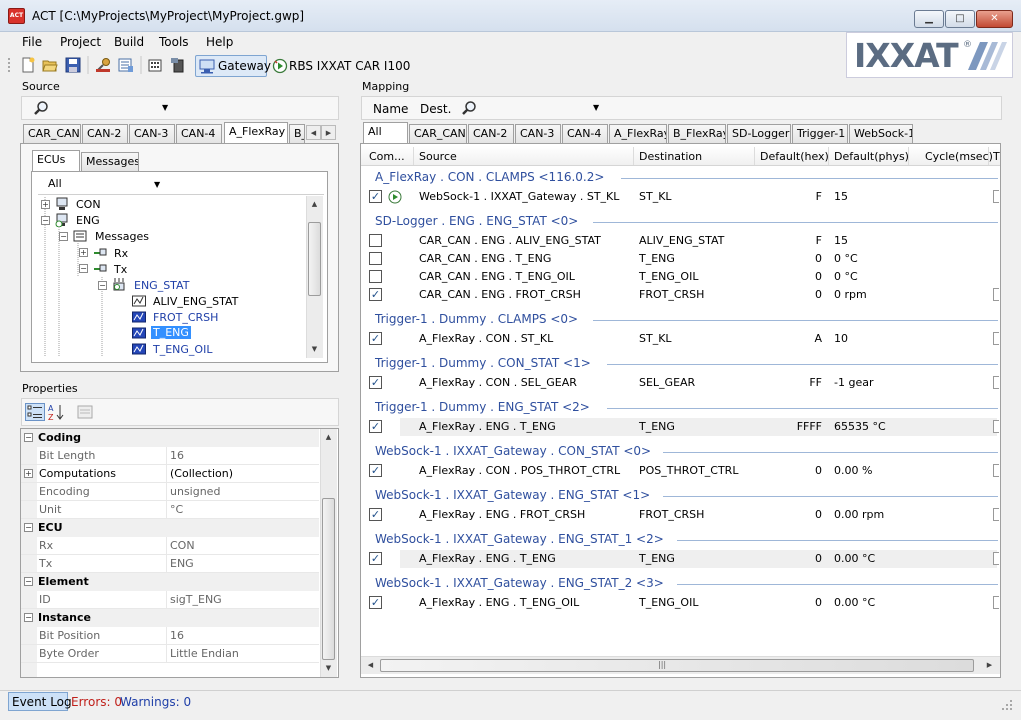 This screenshot has width=1021, height=720. Describe the element at coordinates (177, 455) in the screenshot. I see `property-value: 16` at that location.